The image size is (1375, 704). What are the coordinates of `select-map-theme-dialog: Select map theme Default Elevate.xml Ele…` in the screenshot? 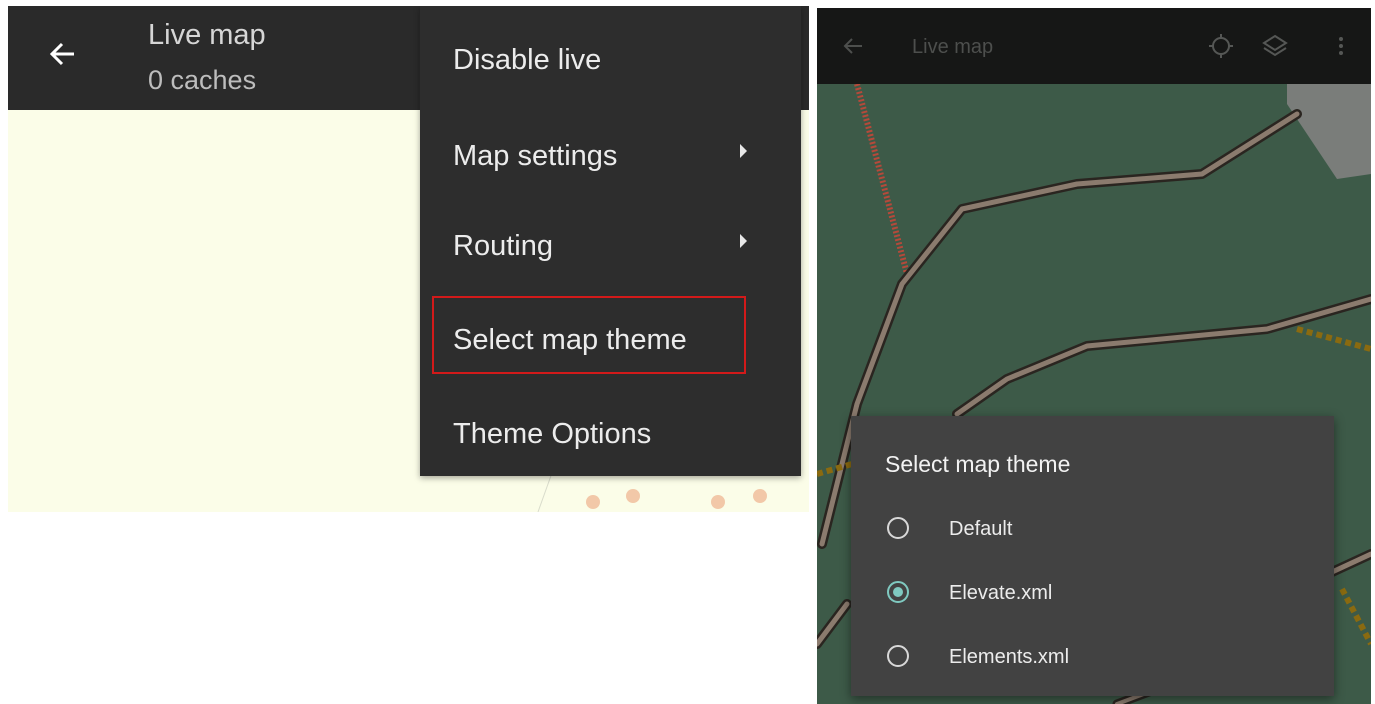 It's located at (1092, 556).